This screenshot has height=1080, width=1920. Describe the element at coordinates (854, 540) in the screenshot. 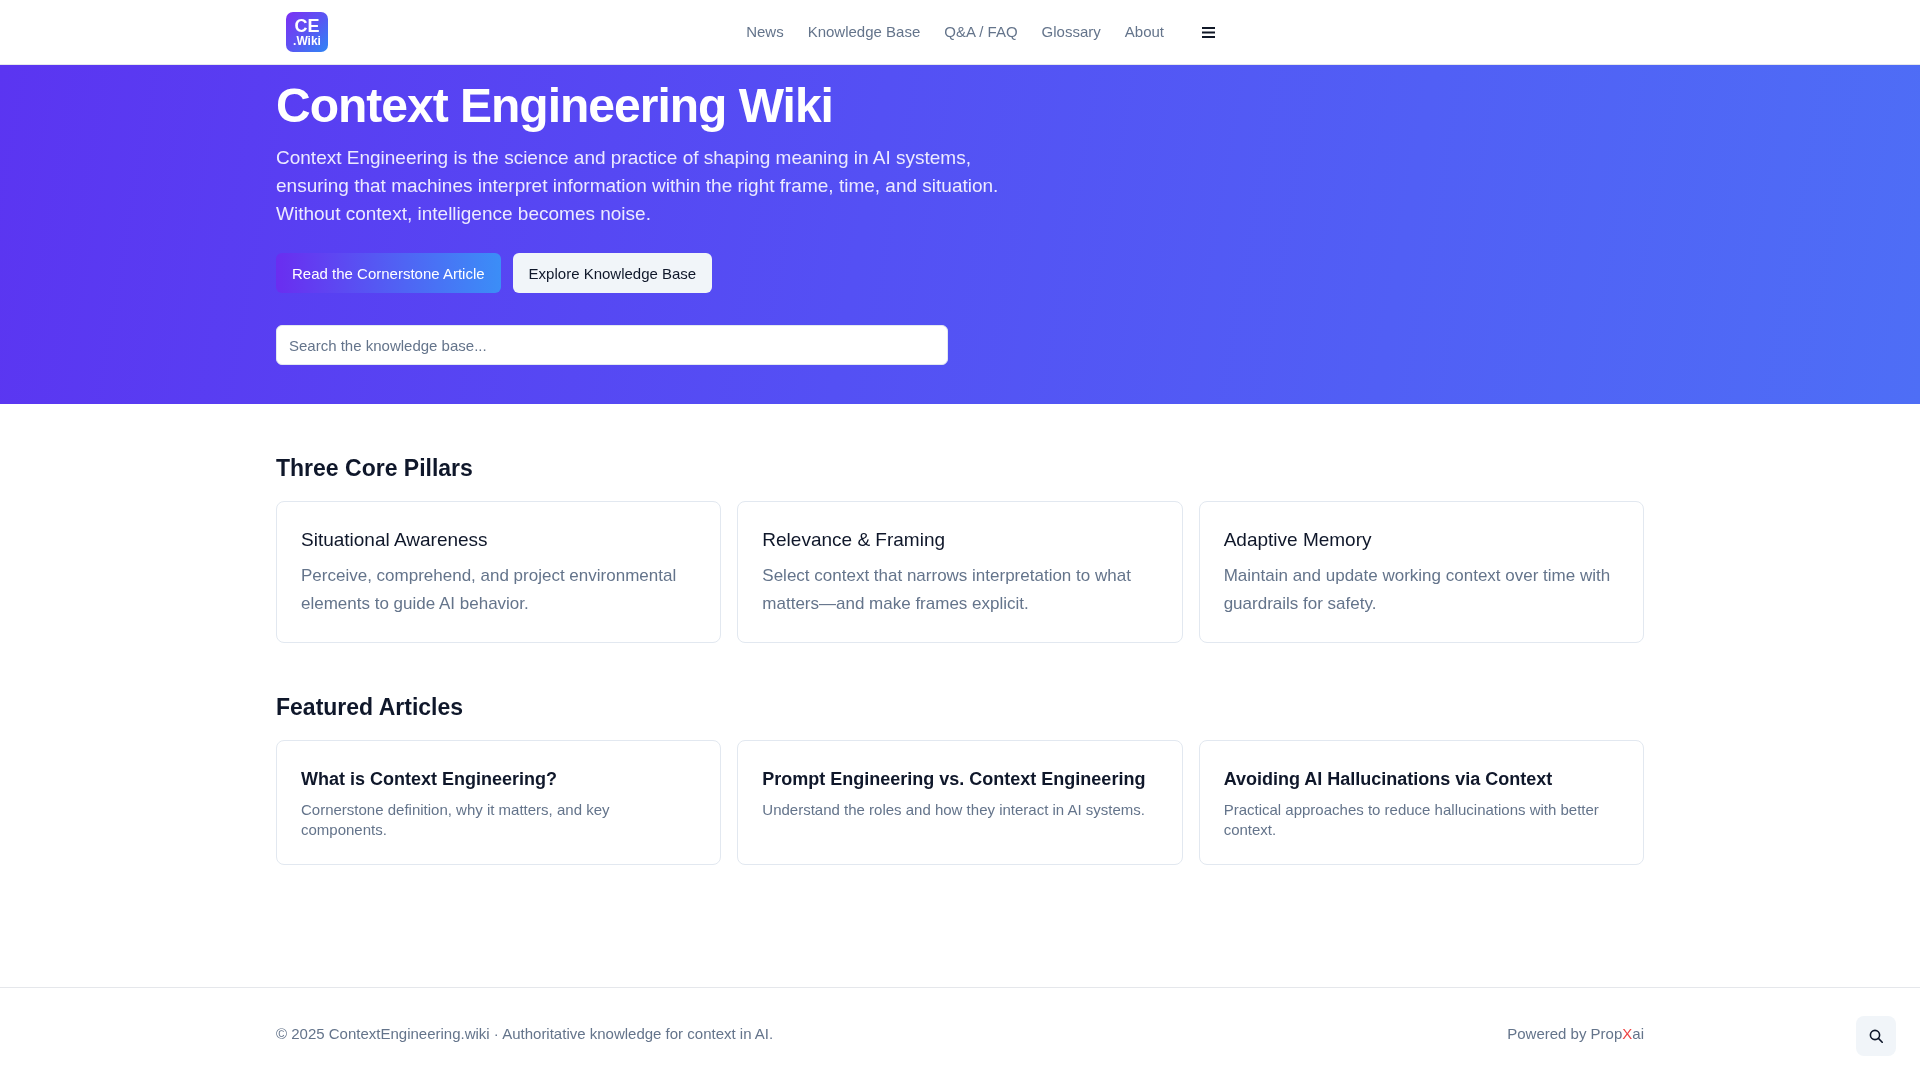

I see `pillar-title: Relevance & Framing` at that location.